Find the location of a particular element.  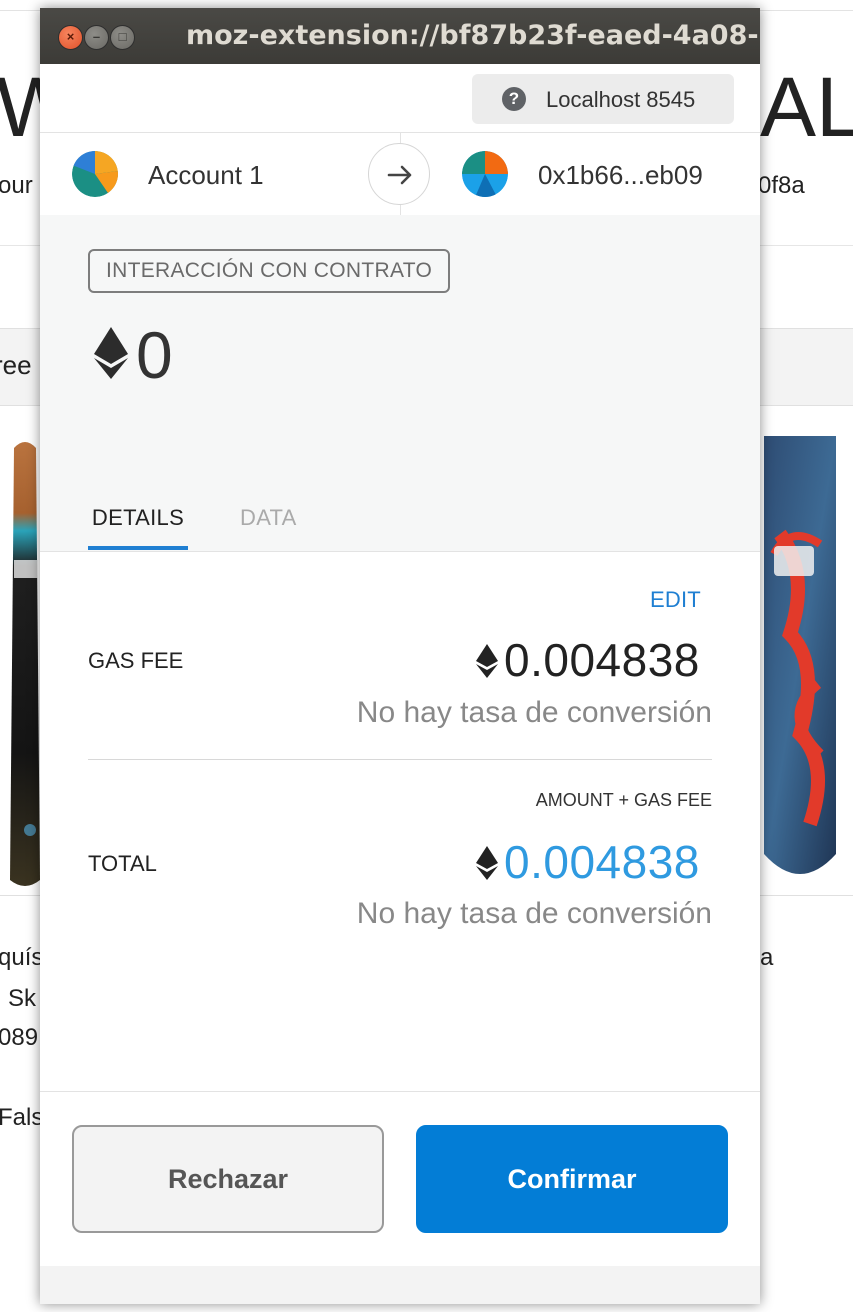

window-title: moz-extension://bf87b23f-eaed-4a08-8 is located at coordinates (473, 35).